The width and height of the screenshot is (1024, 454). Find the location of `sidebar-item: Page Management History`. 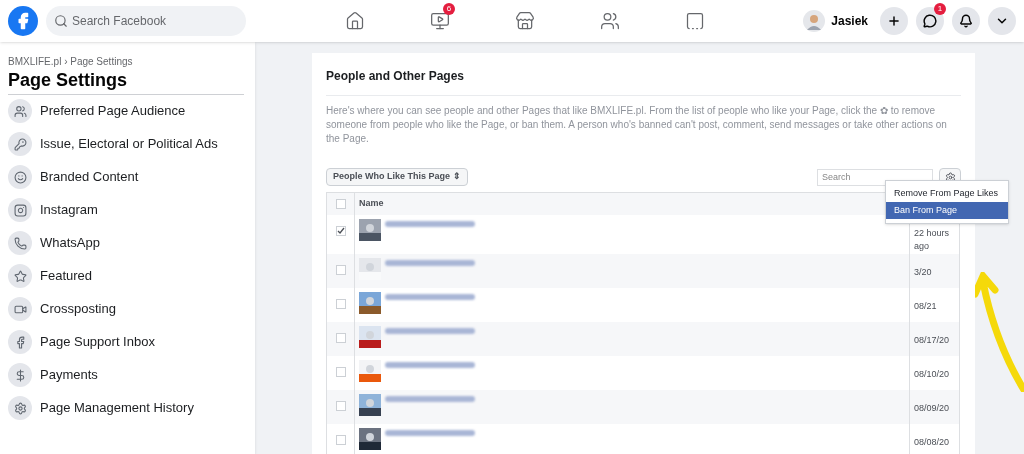

sidebar-item: Page Management History is located at coordinates (127, 408).